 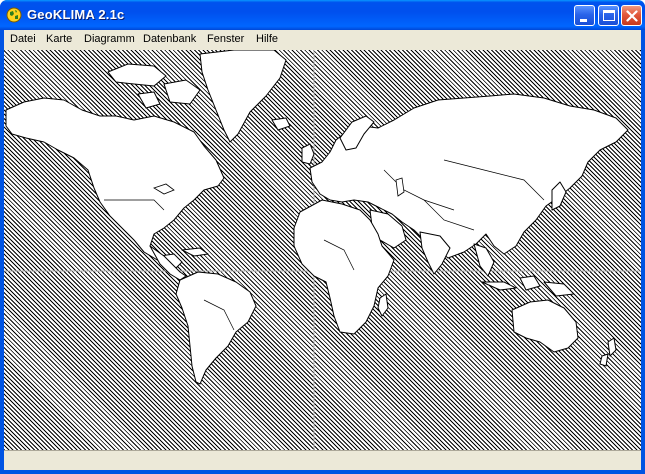 I want to click on globe-icon, so click(x=14, y=15).